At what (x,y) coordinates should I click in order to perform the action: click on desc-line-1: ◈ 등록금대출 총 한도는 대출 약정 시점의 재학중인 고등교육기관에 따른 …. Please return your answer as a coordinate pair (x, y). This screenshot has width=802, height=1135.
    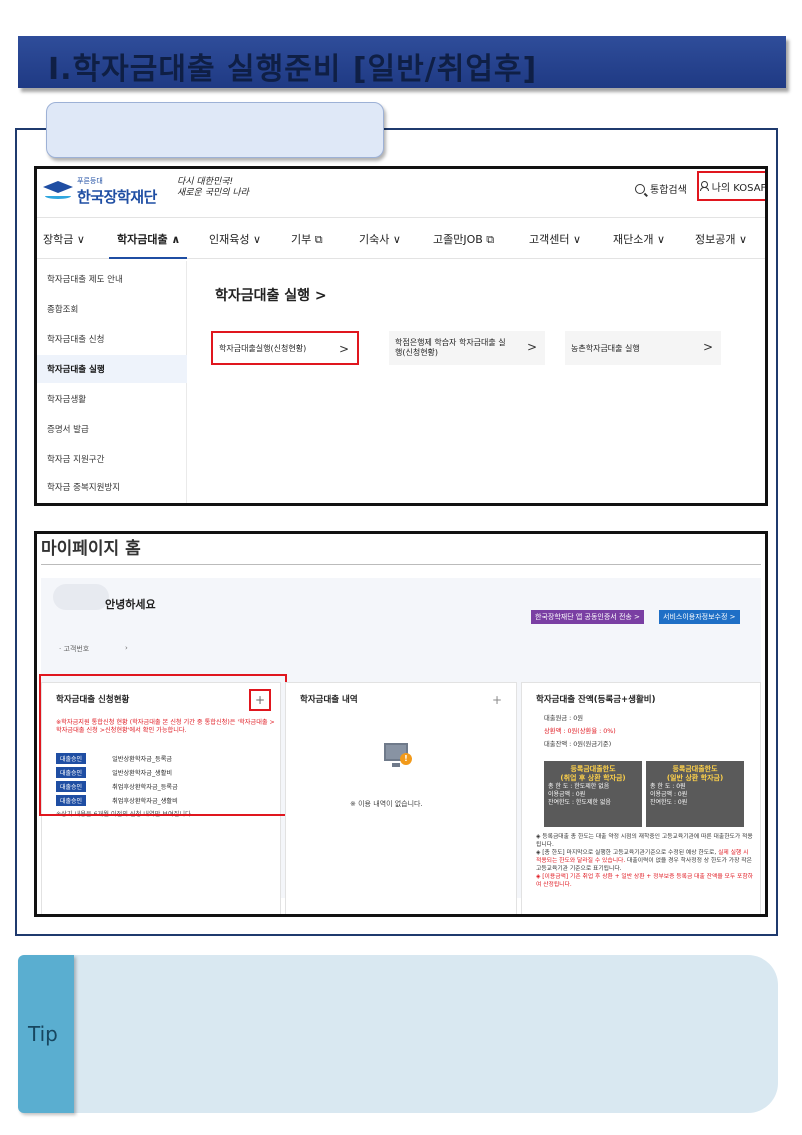
    Looking at the image, I should click on (644, 841).